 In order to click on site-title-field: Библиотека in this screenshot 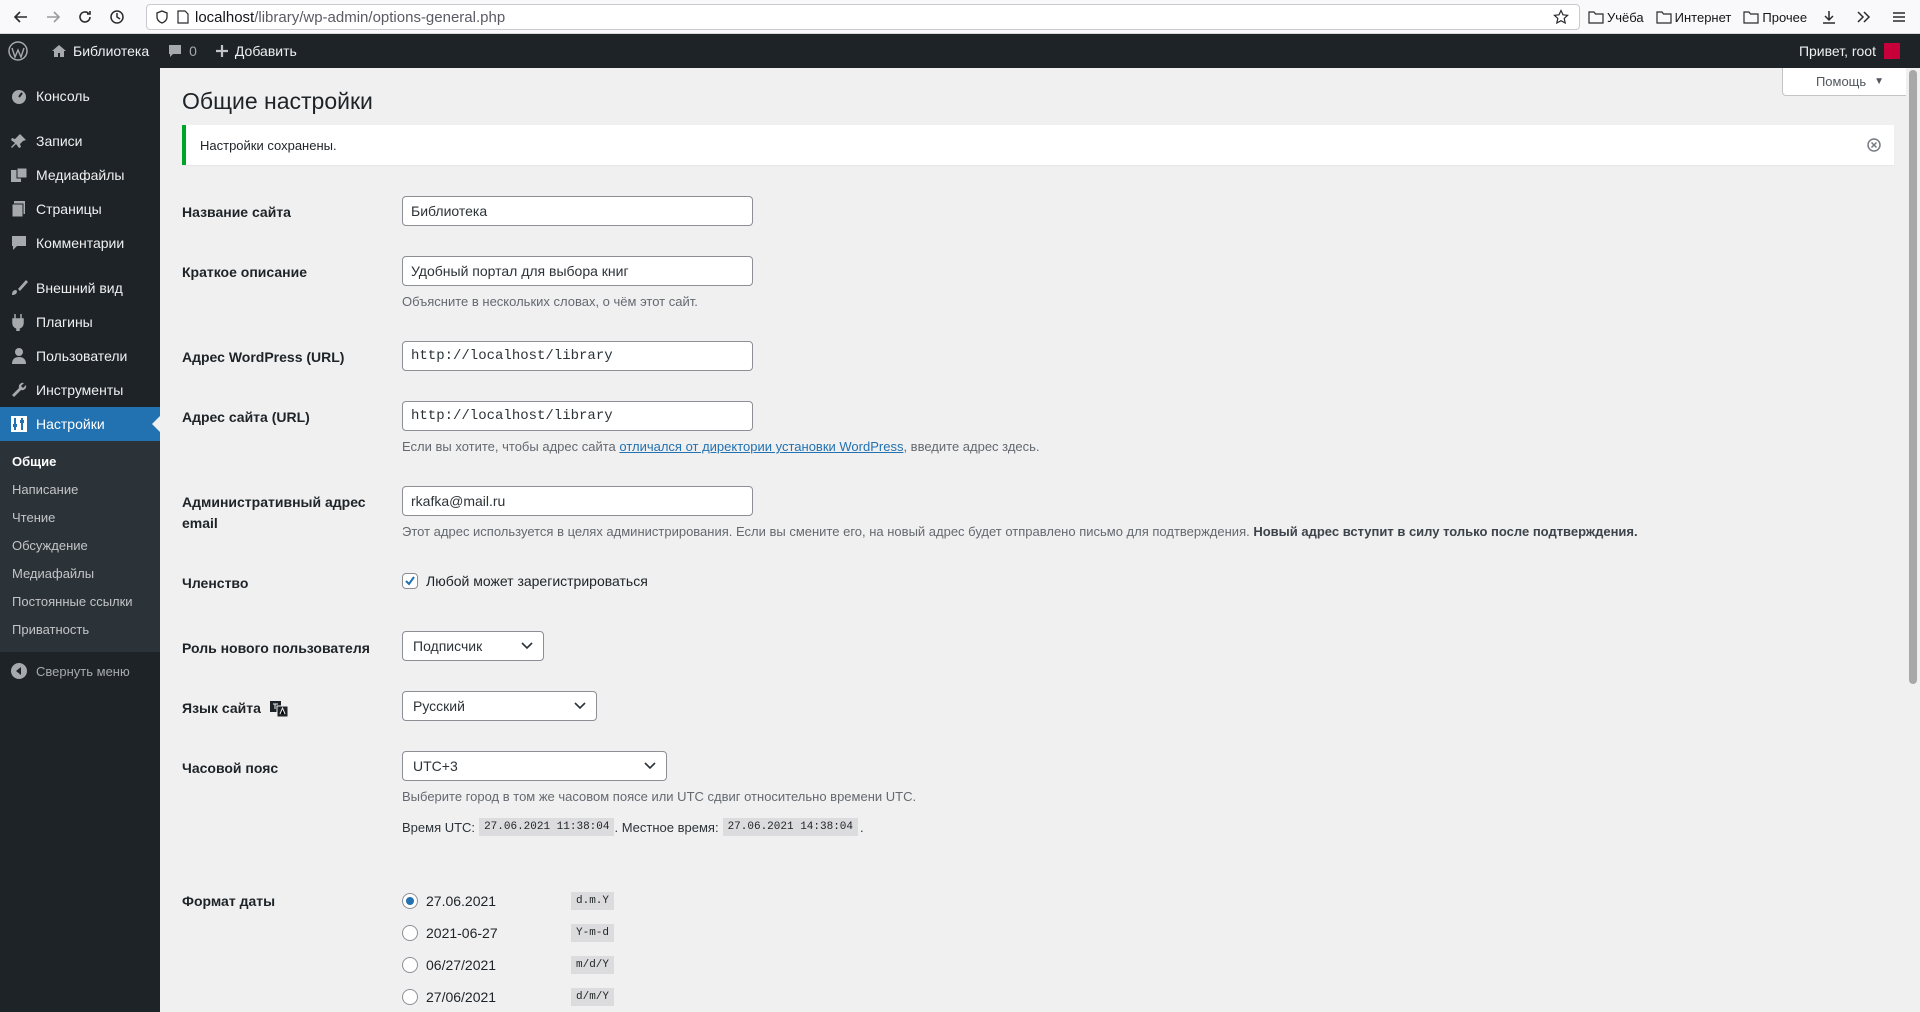, I will do `click(577, 211)`.